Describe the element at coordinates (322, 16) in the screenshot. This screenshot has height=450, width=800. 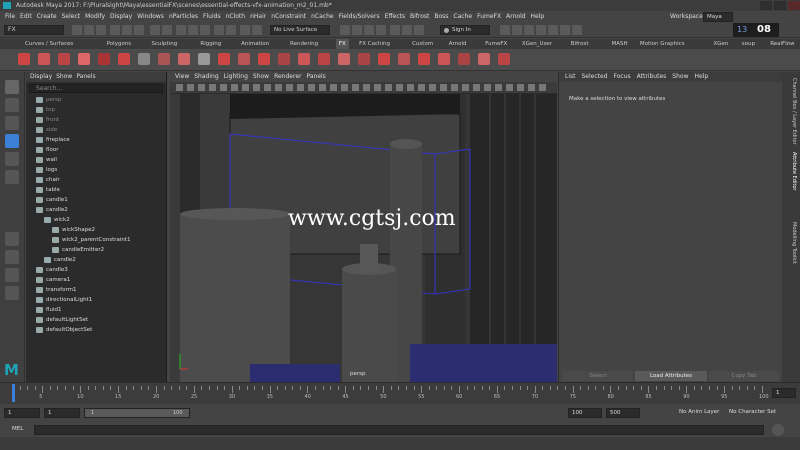
I see `menu-ncache: nCache` at that location.